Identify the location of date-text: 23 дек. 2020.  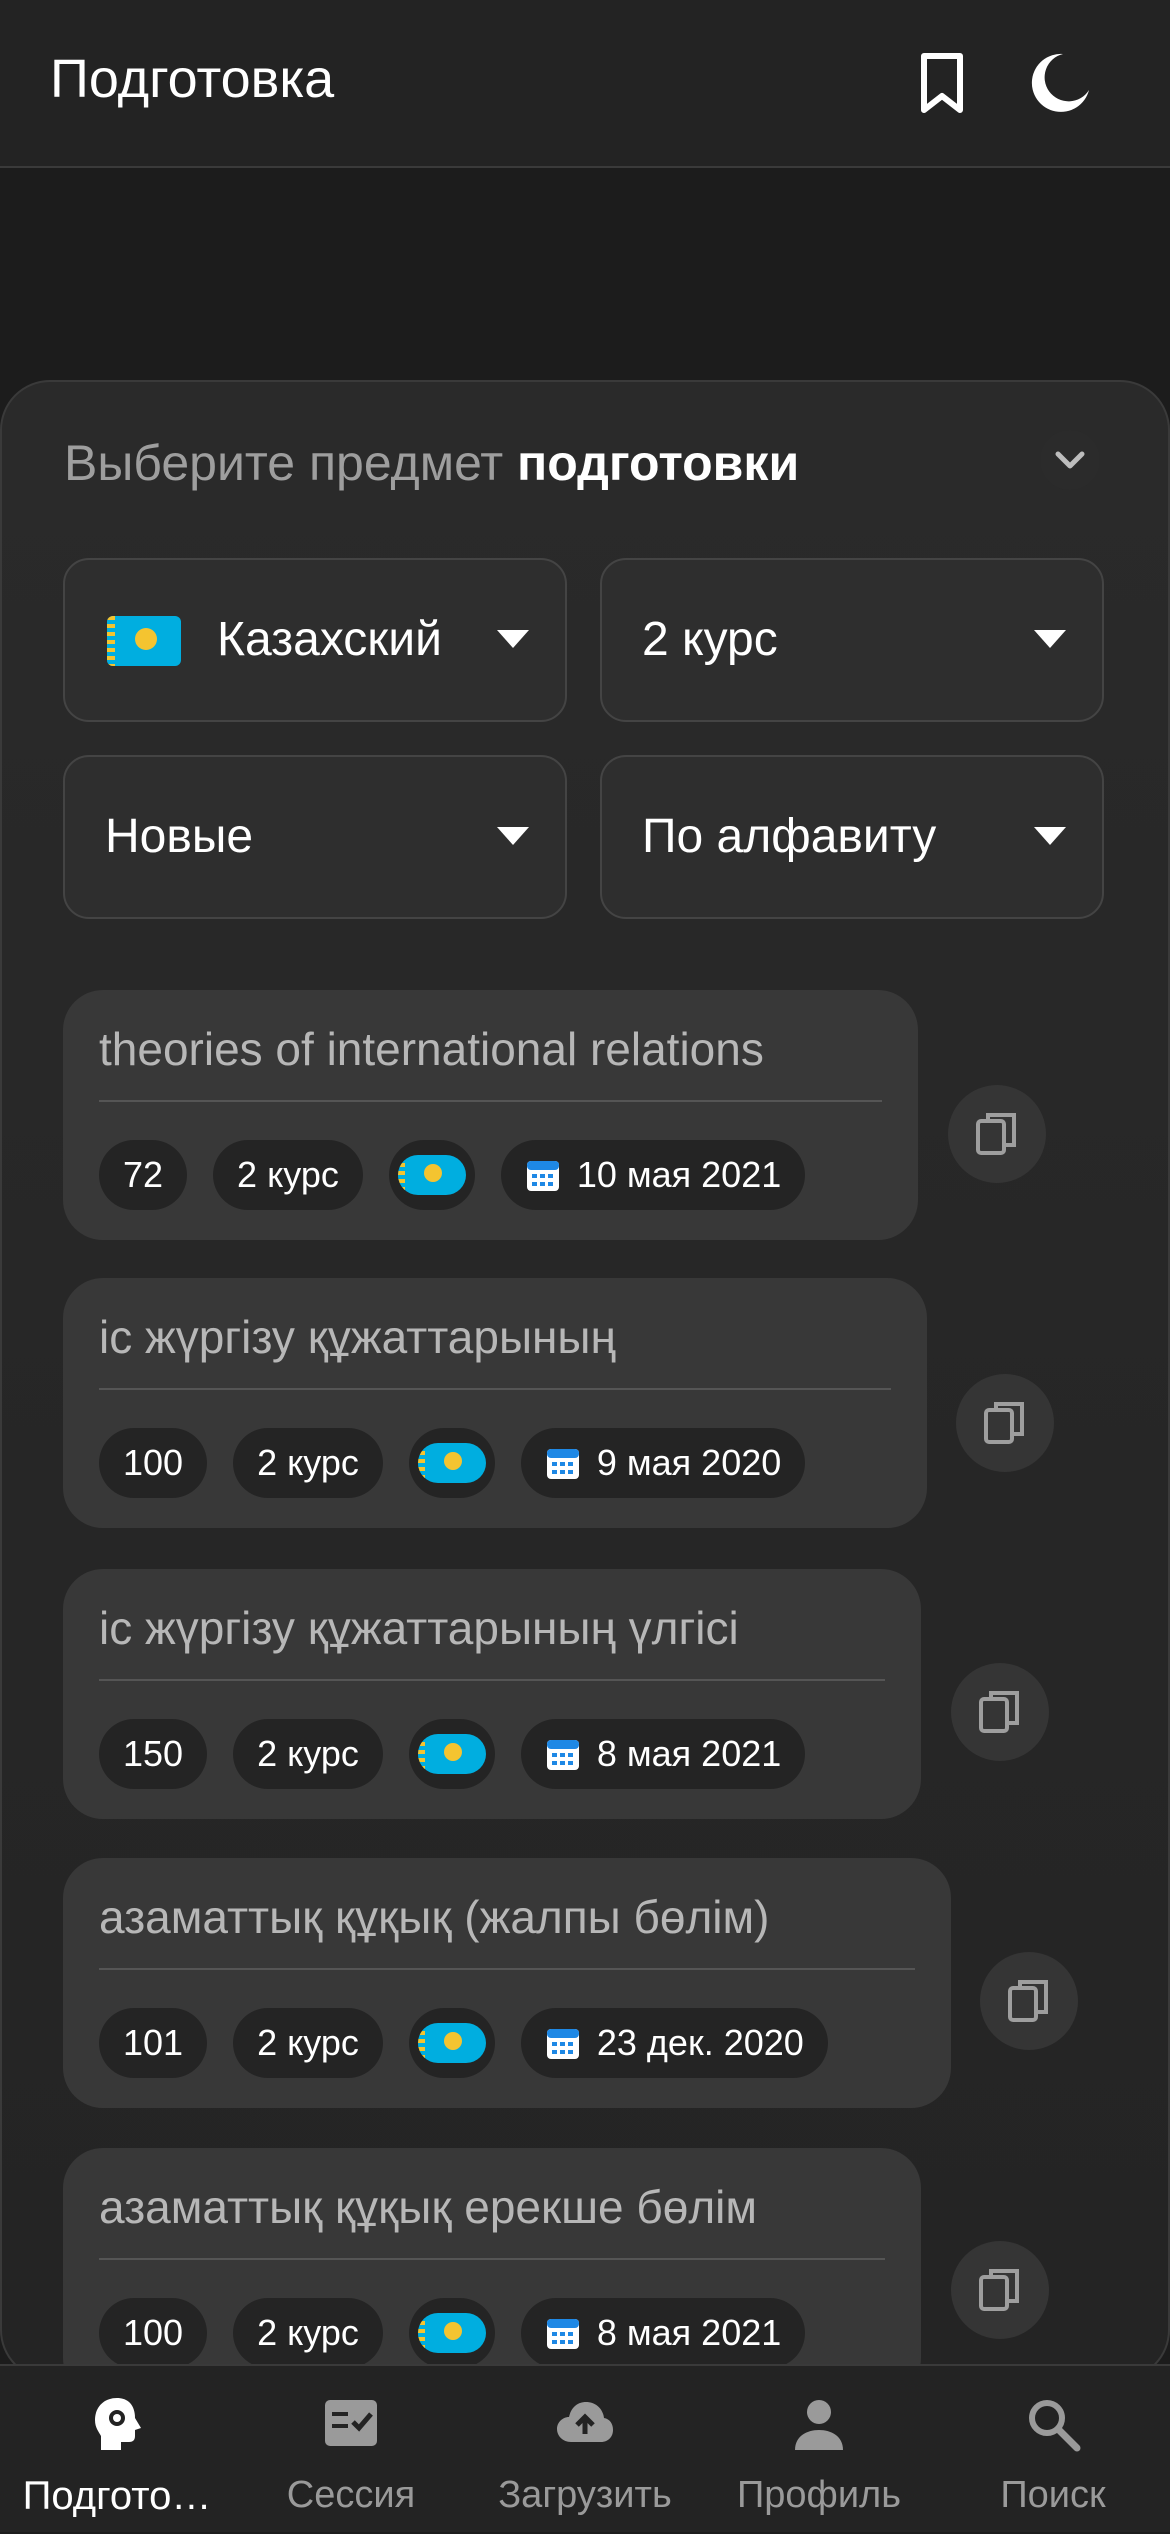
(700, 2042).